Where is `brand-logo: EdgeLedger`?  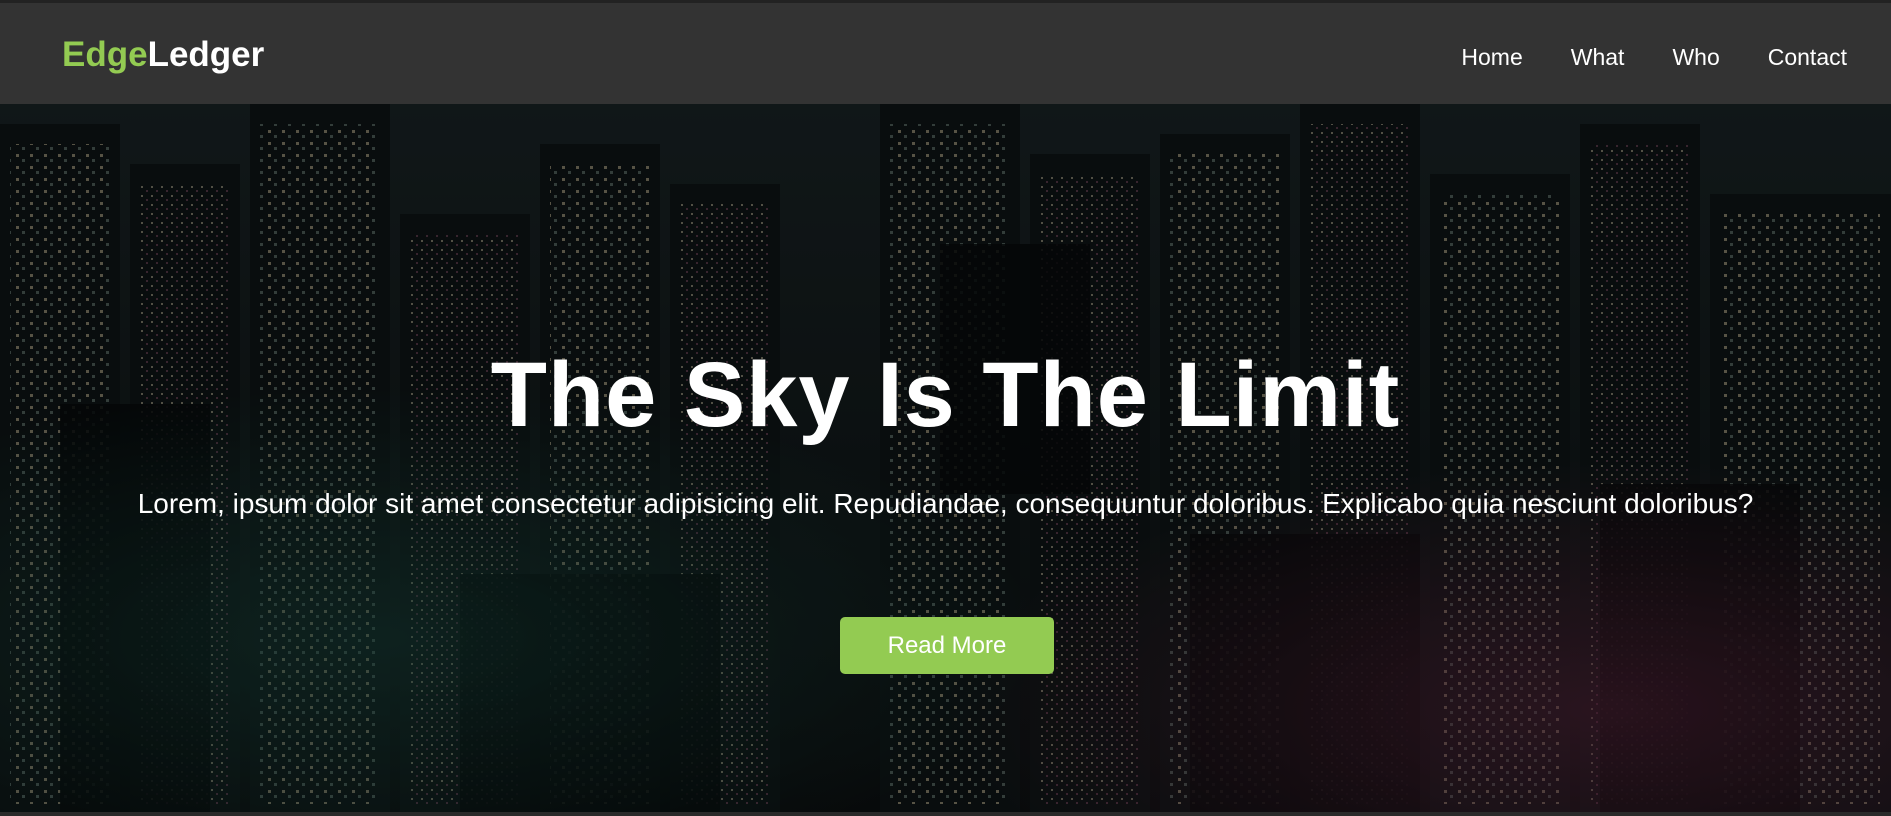
brand-logo: EdgeLedger is located at coordinates (163, 55).